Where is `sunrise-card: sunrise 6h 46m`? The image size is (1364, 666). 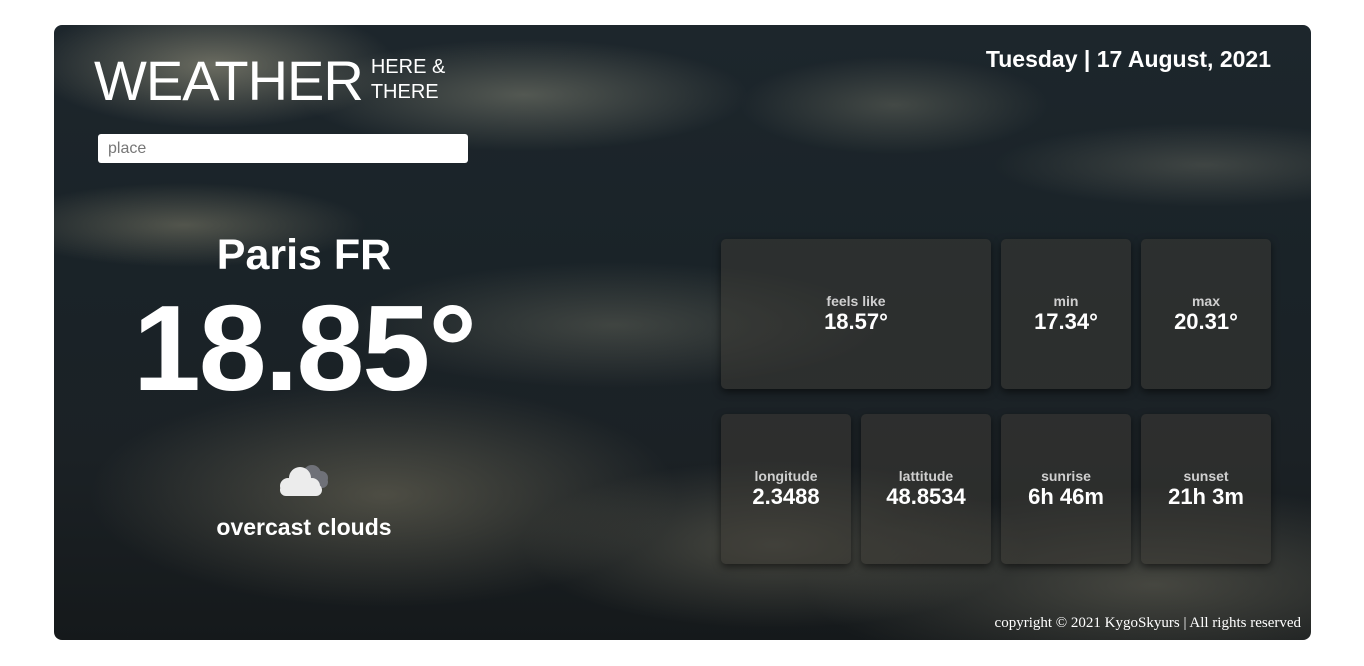
sunrise-card: sunrise 6h 46m is located at coordinates (1066, 489).